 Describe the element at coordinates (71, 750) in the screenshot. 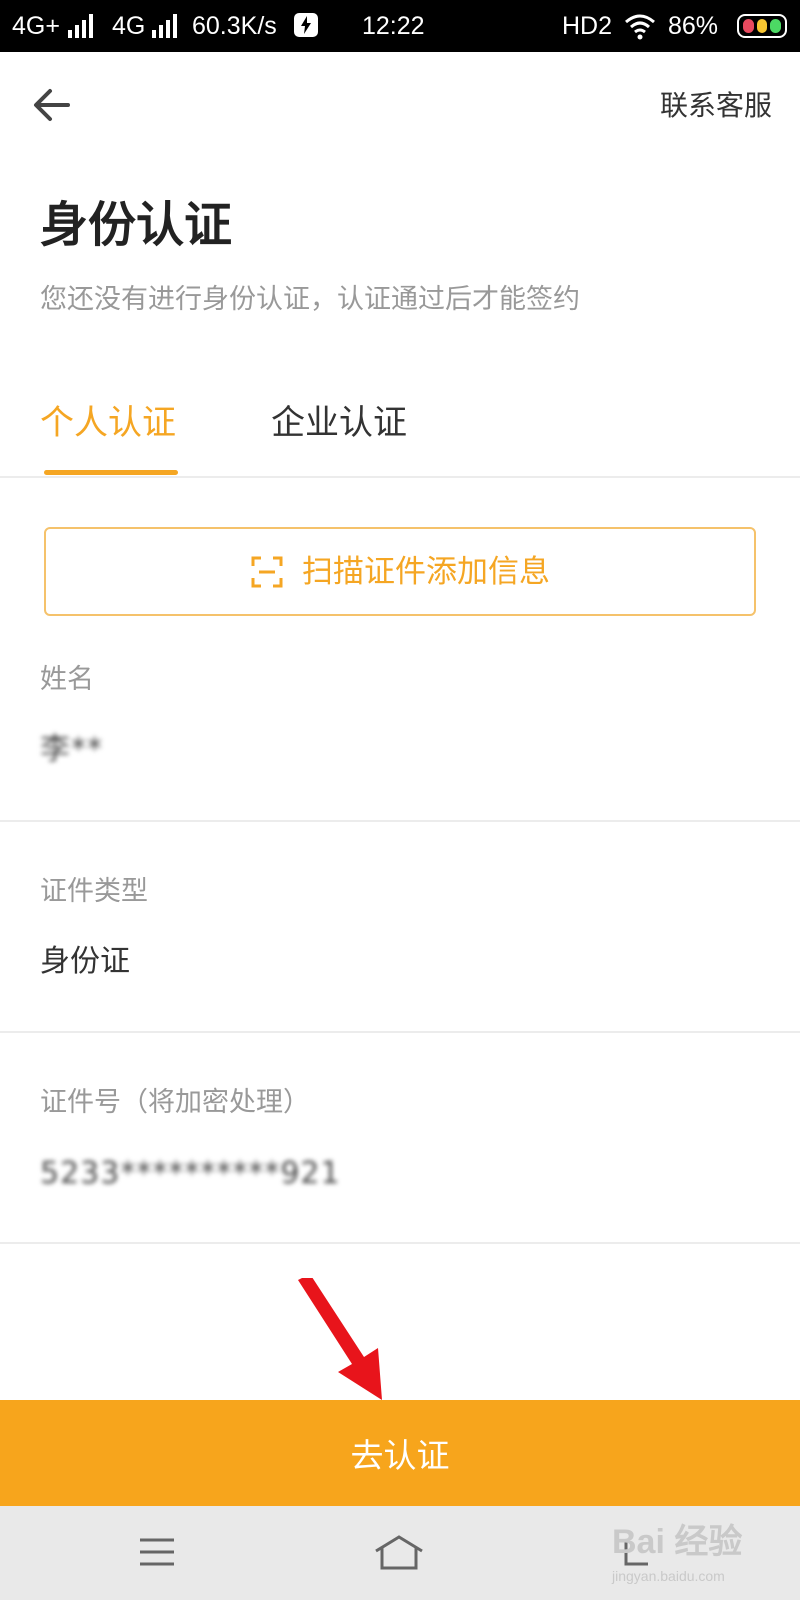

I see `name-value: 李**` at that location.